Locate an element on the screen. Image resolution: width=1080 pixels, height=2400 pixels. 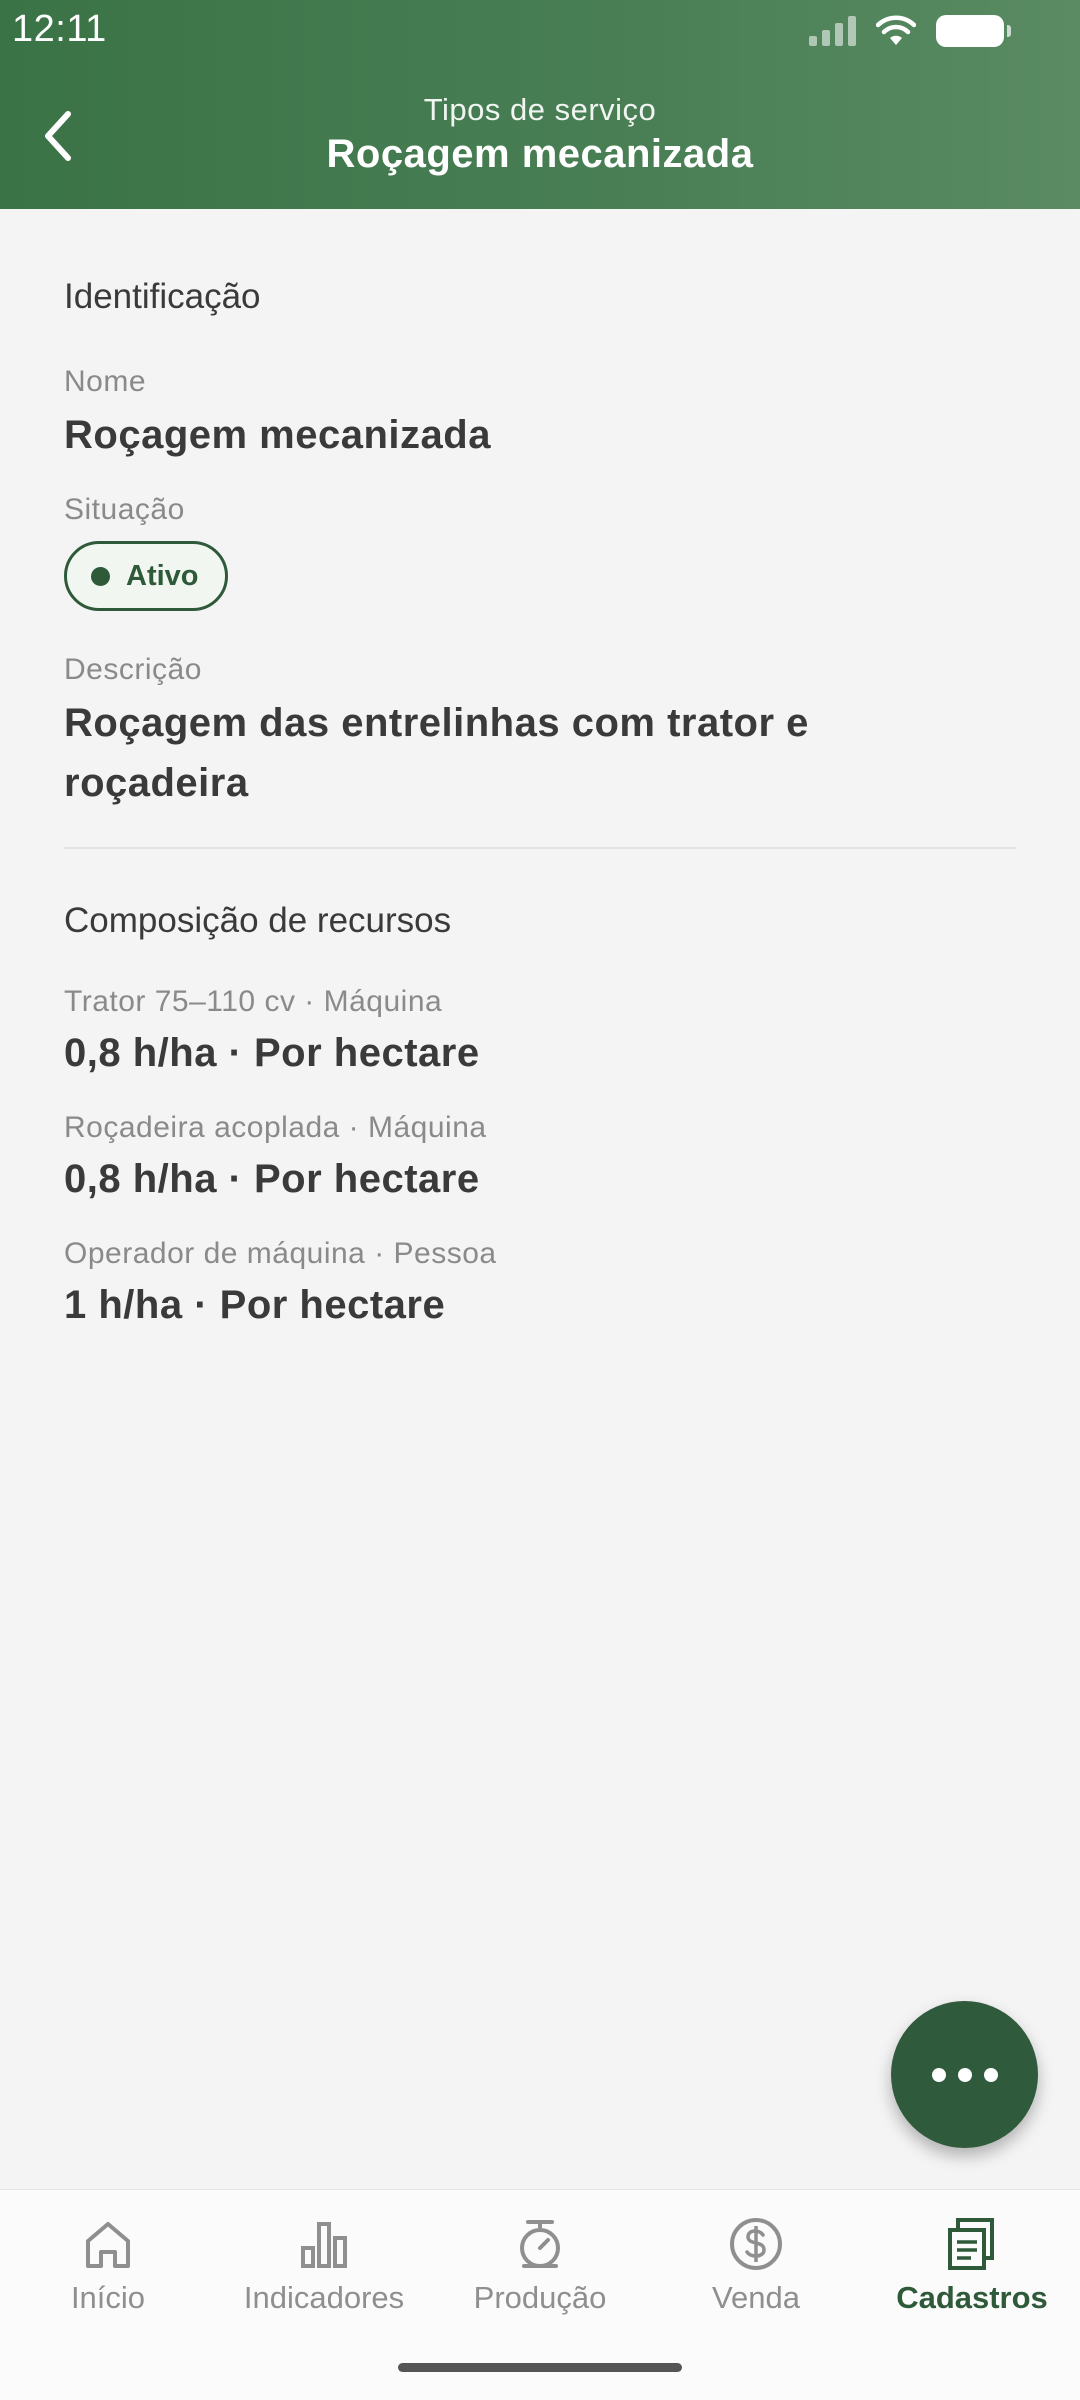
section-divider is located at coordinates (540, 848).